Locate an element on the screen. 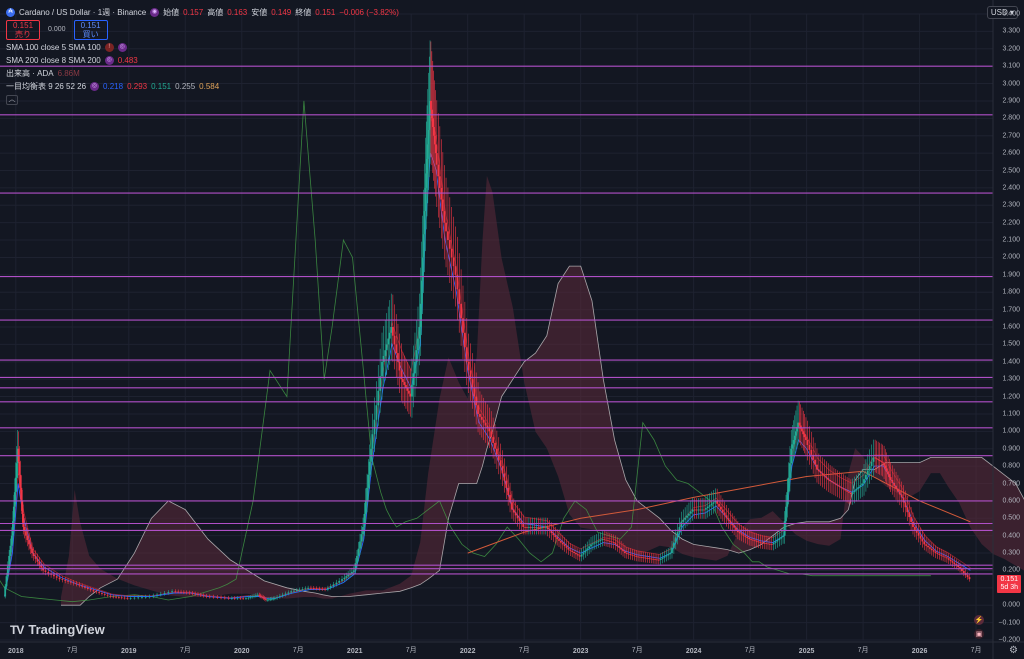 This screenshot has width=1024, height=659. cardano-logo-icon: ₳ is located at coordinates (10, 12).